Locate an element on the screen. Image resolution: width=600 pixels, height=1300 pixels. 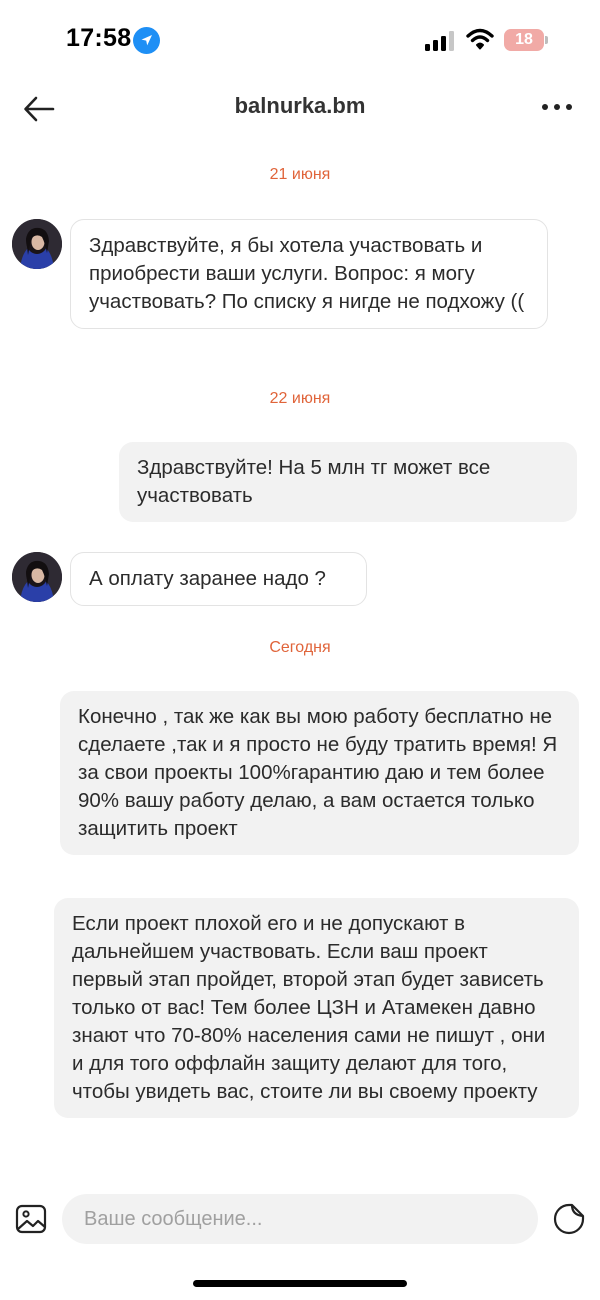
battery-cap is located at coordinates (546, 40).